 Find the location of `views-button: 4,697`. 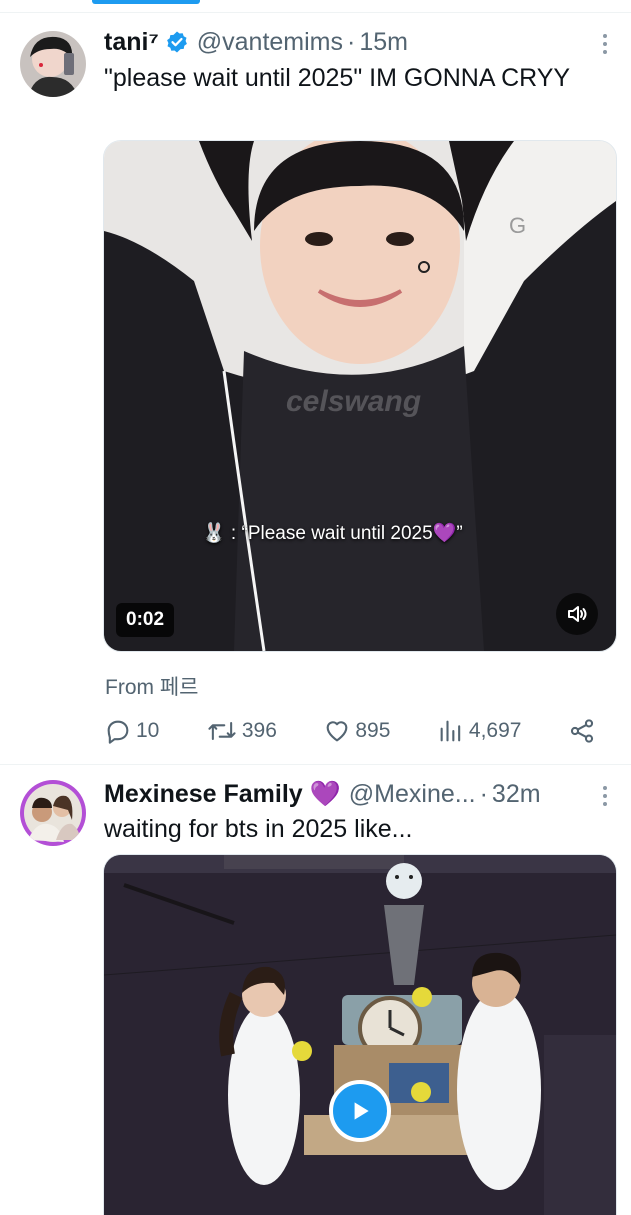

views-button: 4,697 is located at coordinates (479, 731).